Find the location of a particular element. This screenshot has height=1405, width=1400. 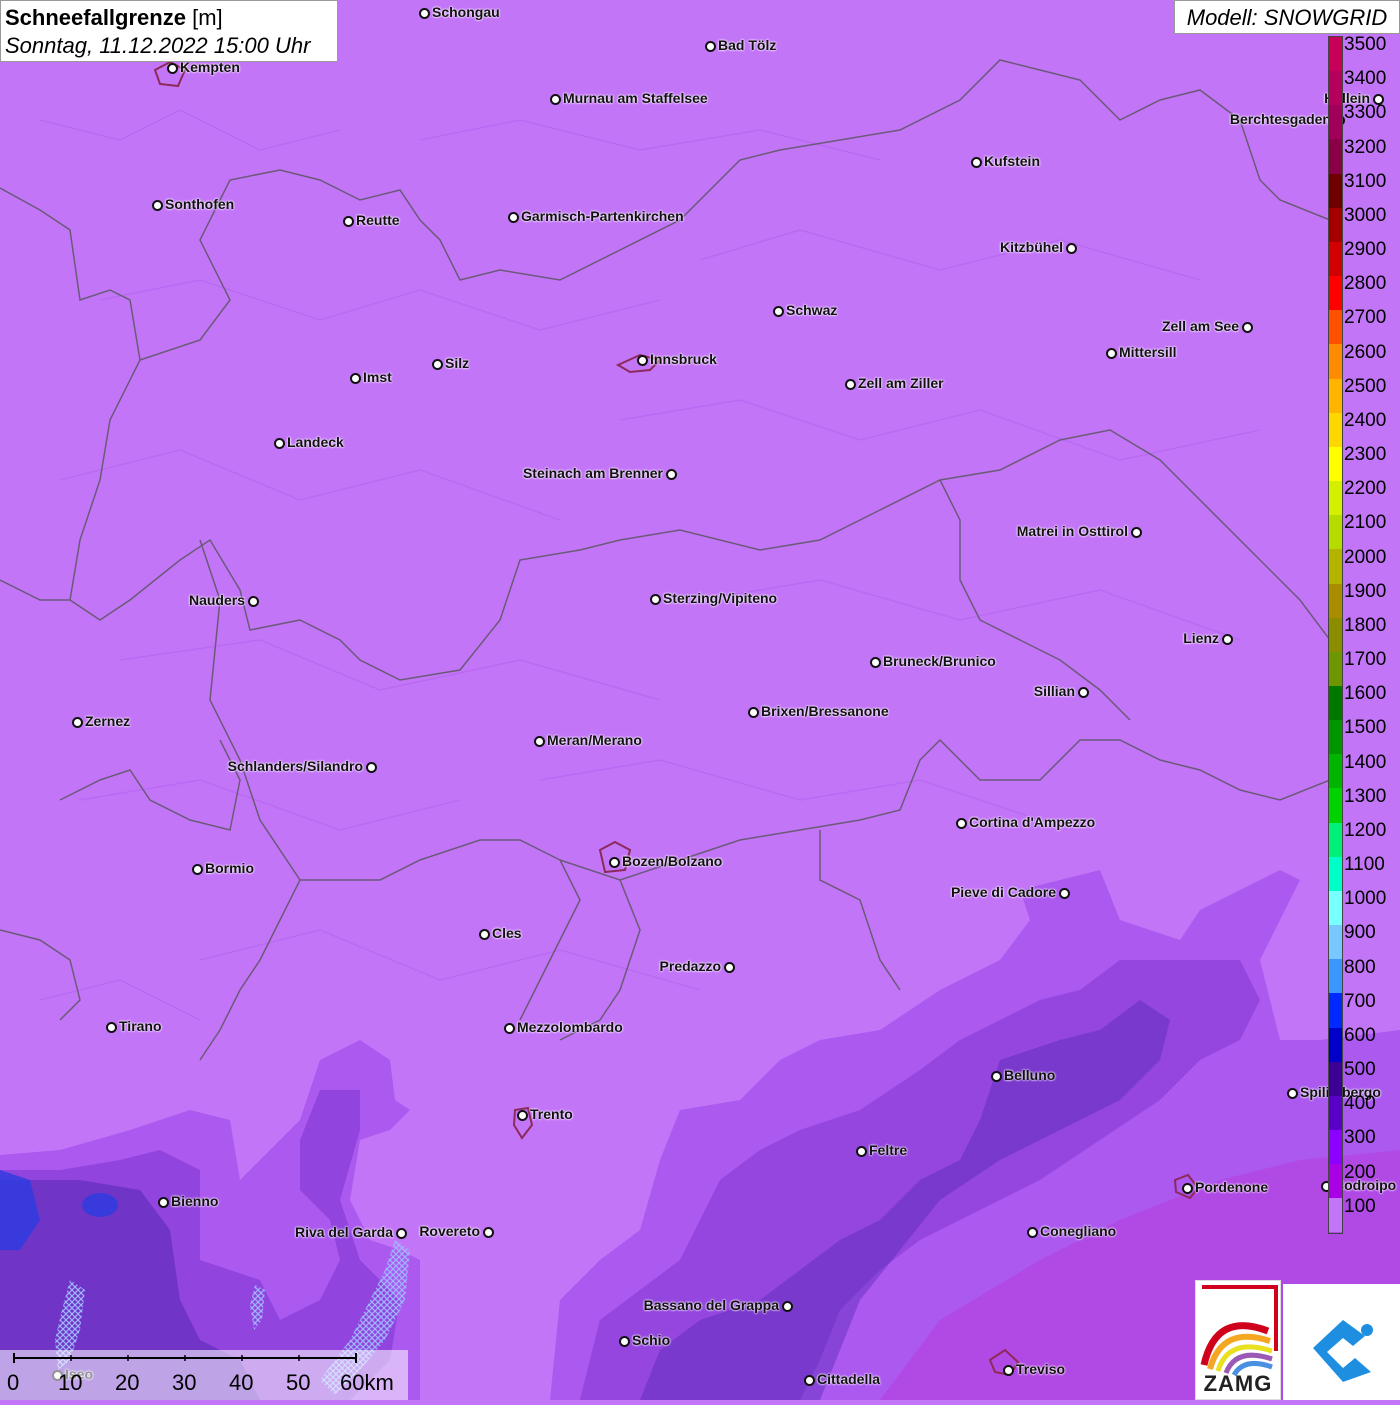

place-label: Pieve di Cadore is located at coordinates (1003, 892).